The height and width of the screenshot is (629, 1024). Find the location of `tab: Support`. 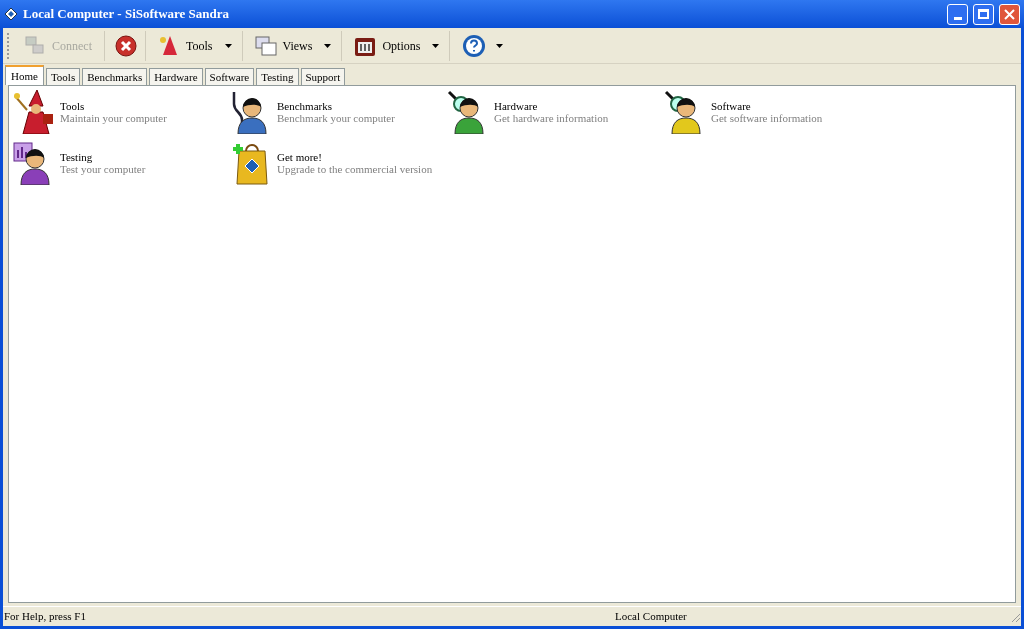

tab: Support is located at coordinates (323, 76).